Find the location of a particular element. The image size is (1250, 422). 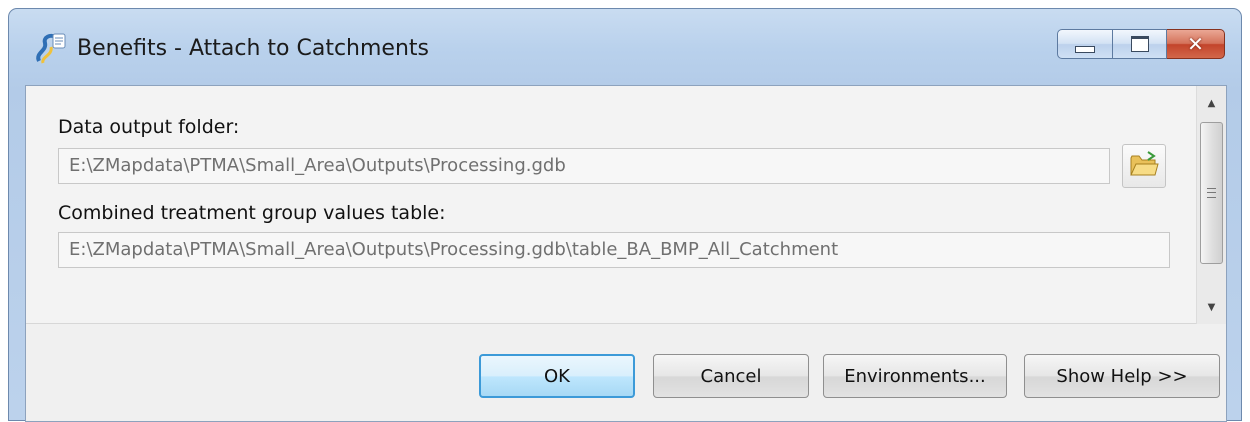

python-script-tool-icon is located at coordinates (50, 49).